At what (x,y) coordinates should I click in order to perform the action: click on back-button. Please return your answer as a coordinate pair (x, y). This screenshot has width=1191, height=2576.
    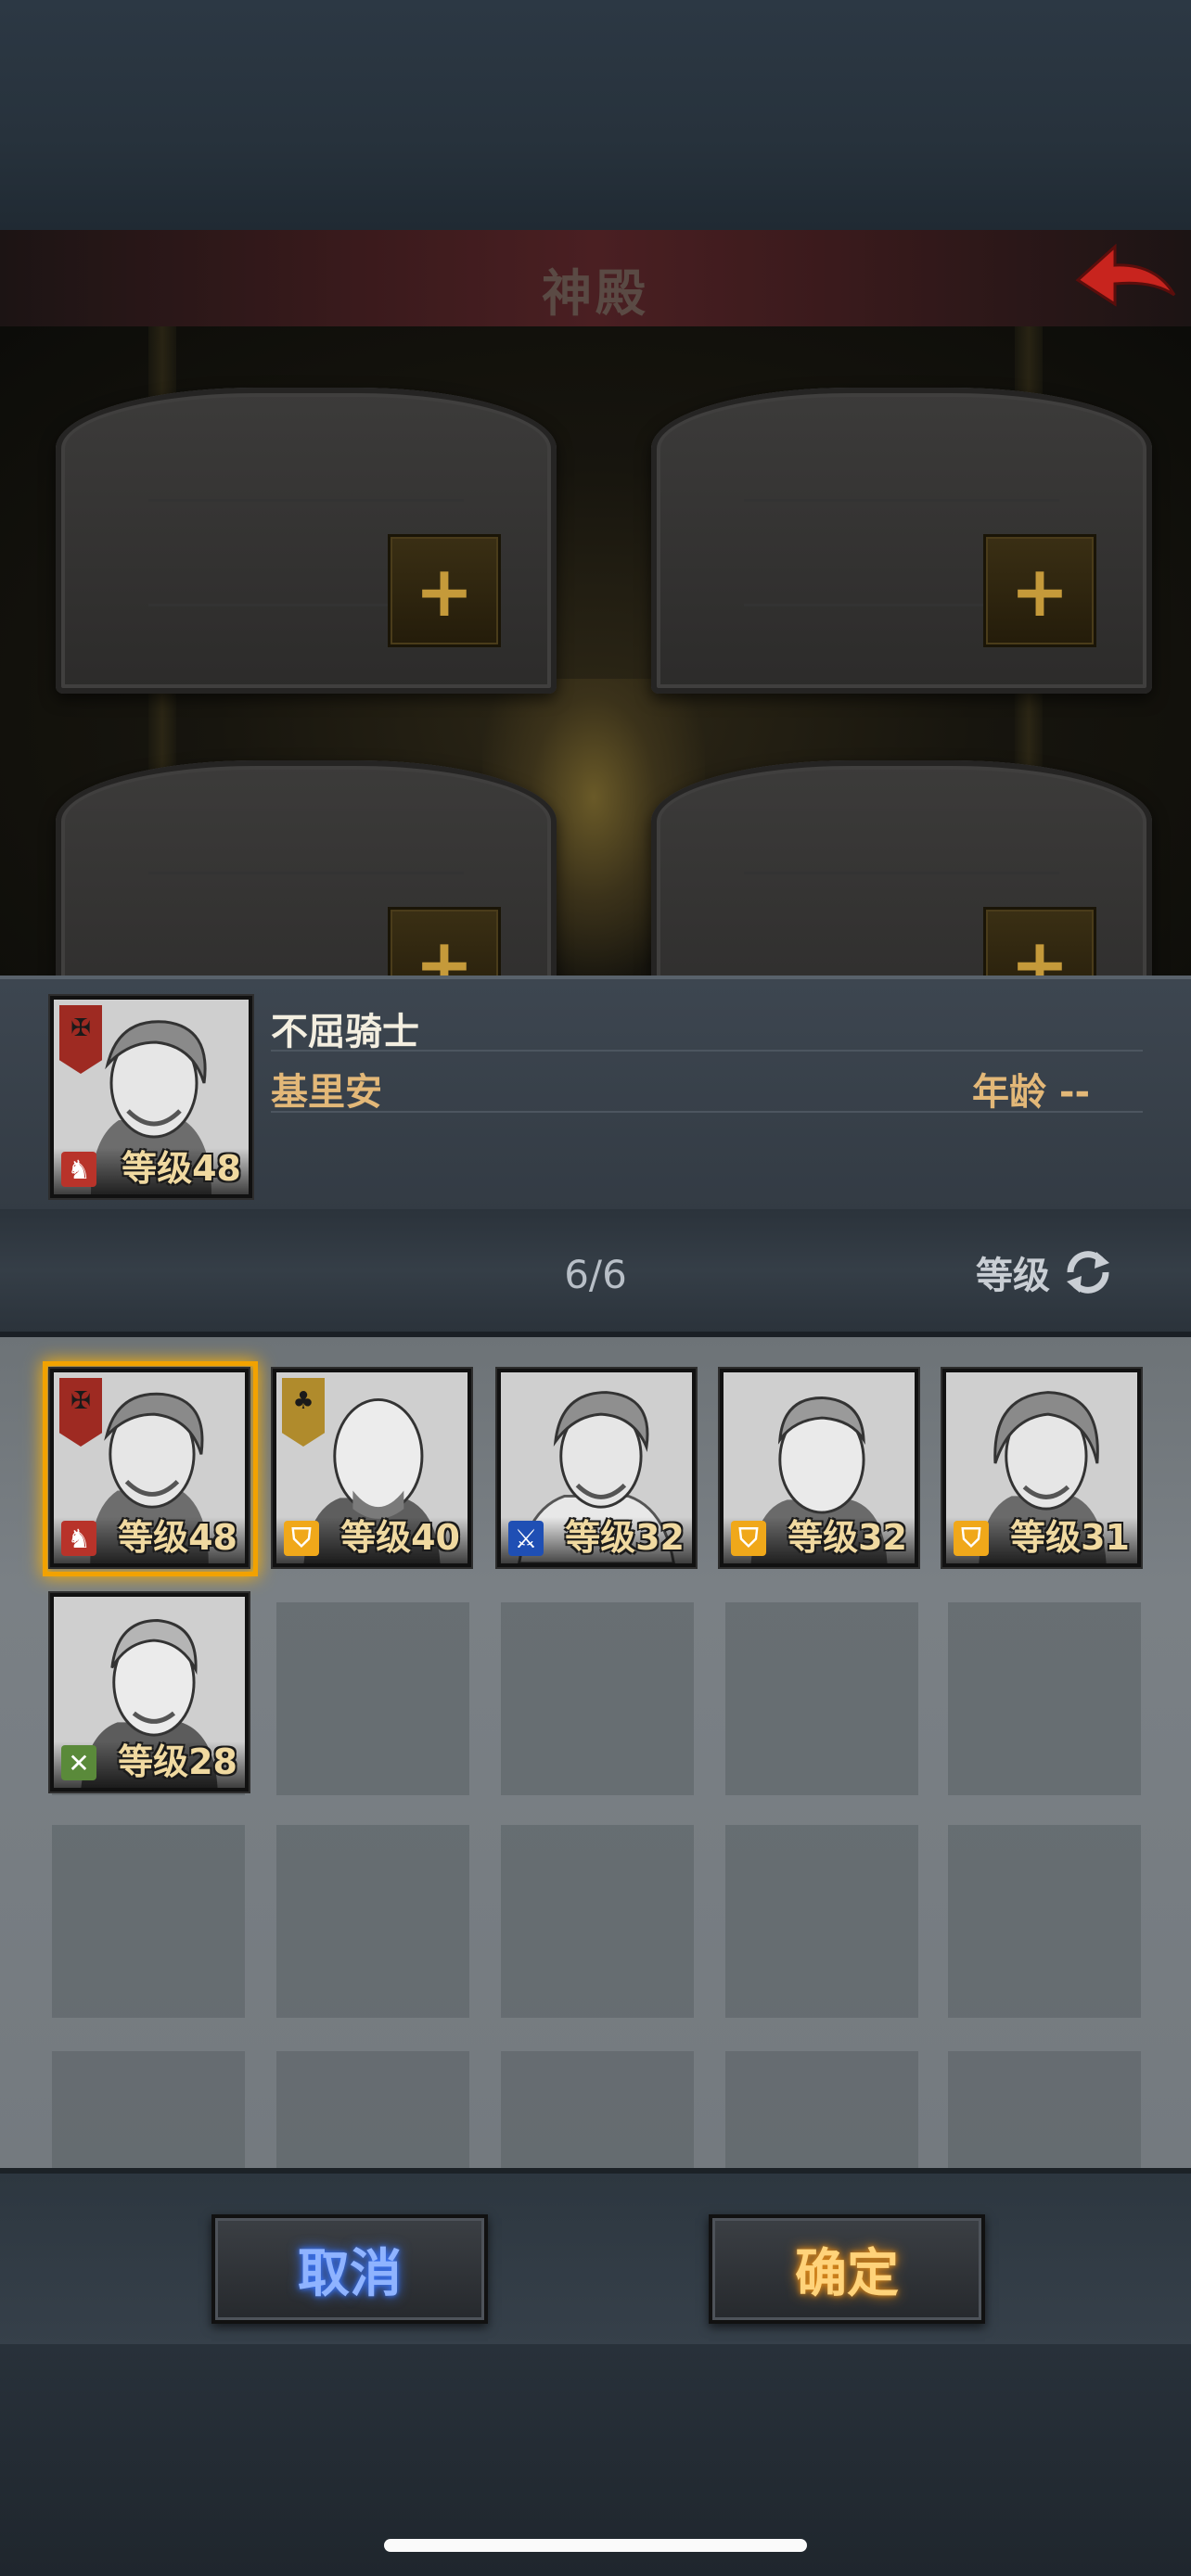
    Looking at the image, I should click on (1127, 278).